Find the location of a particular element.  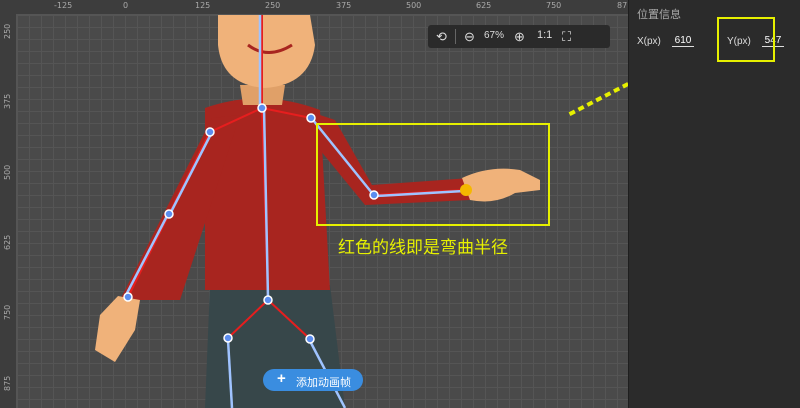

ruler-tick: 875 is located at coordinates (7, 383).